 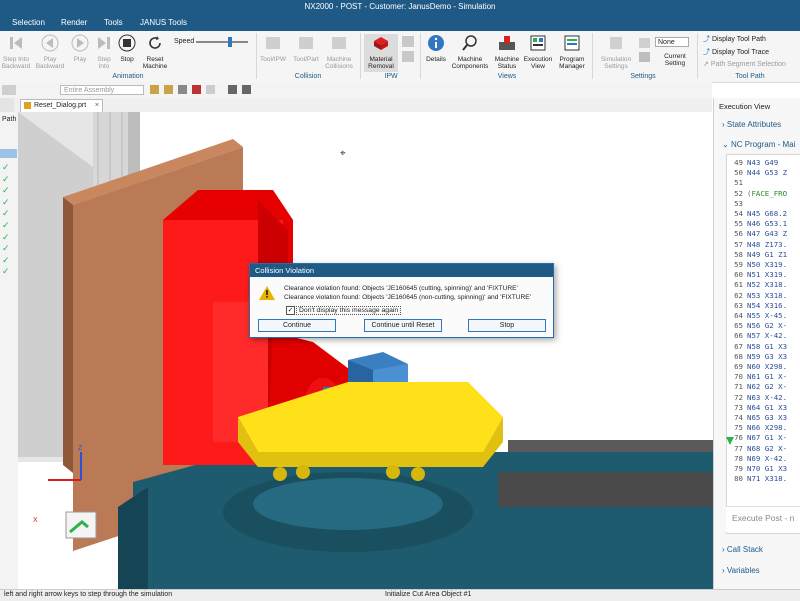 I want to click on nc-line-text: N47 G43 Z, so click(x=767, y=233).